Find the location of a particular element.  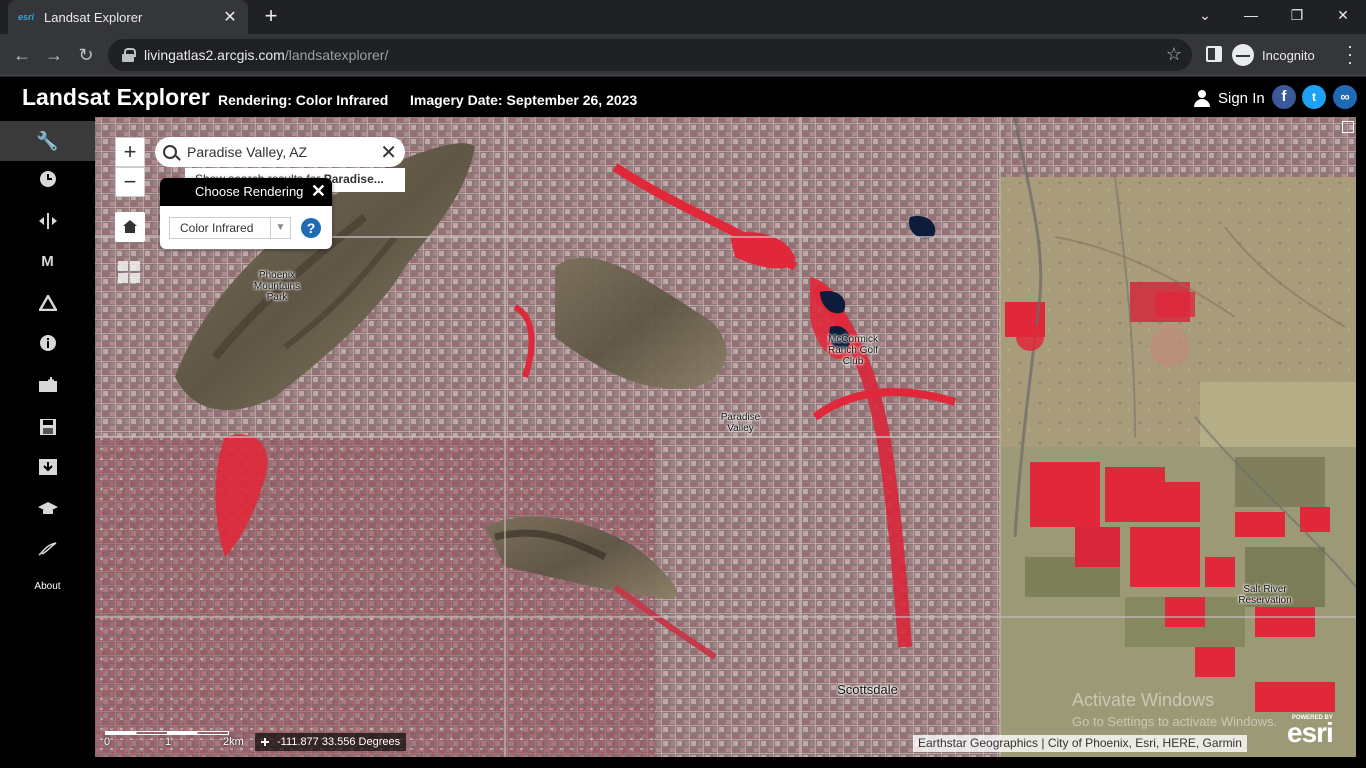

help-icon: ? is located at coordinates (311, 228).